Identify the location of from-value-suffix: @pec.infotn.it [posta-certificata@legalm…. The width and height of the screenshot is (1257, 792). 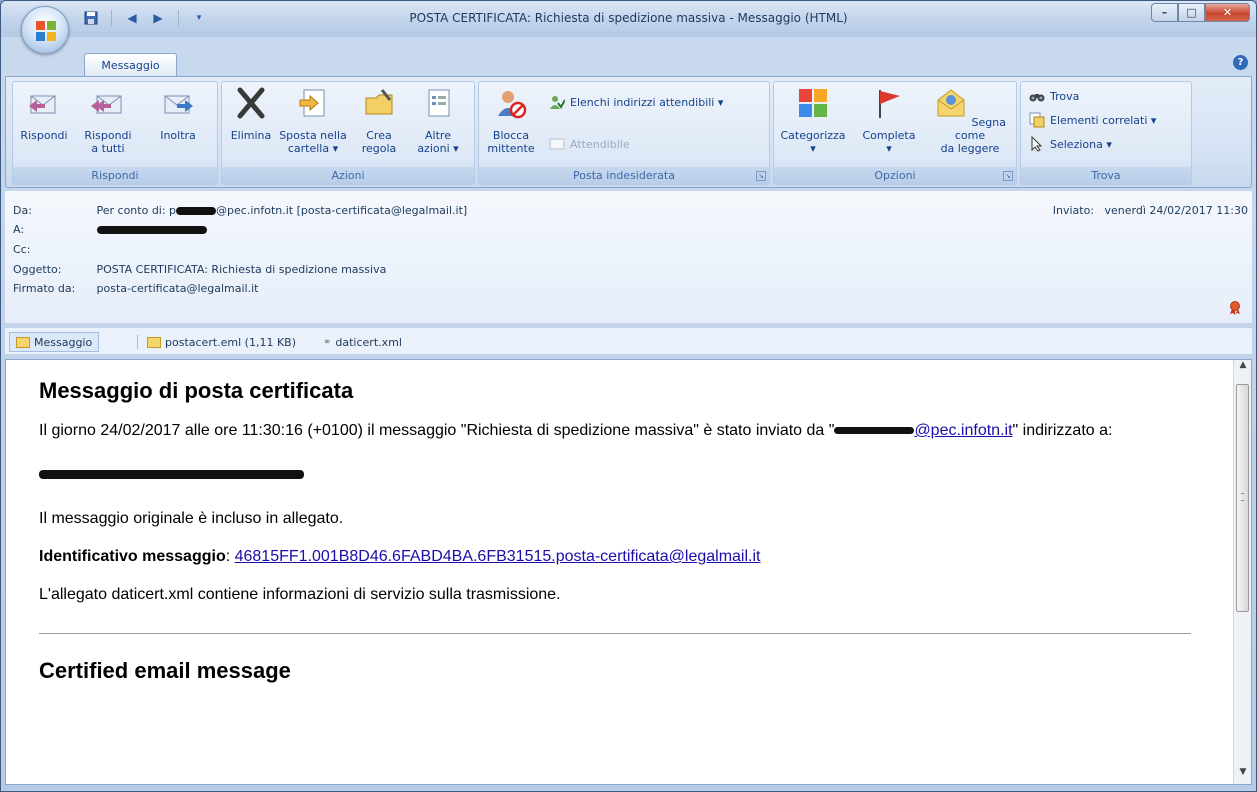
(341, 210).